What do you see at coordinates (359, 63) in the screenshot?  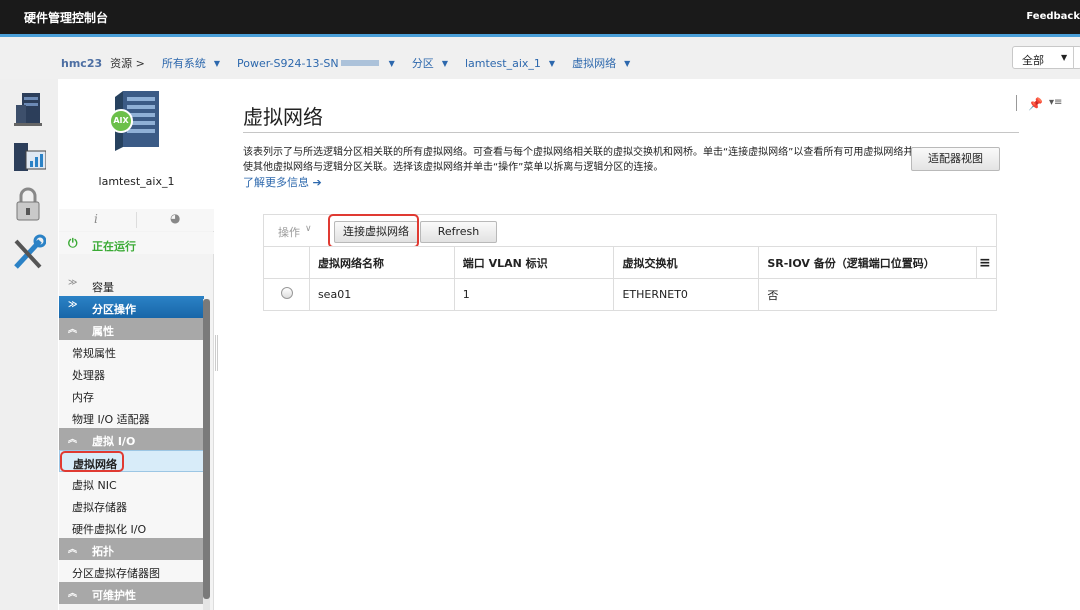 I see `redacted-serial` at bounding box center [359, 63].